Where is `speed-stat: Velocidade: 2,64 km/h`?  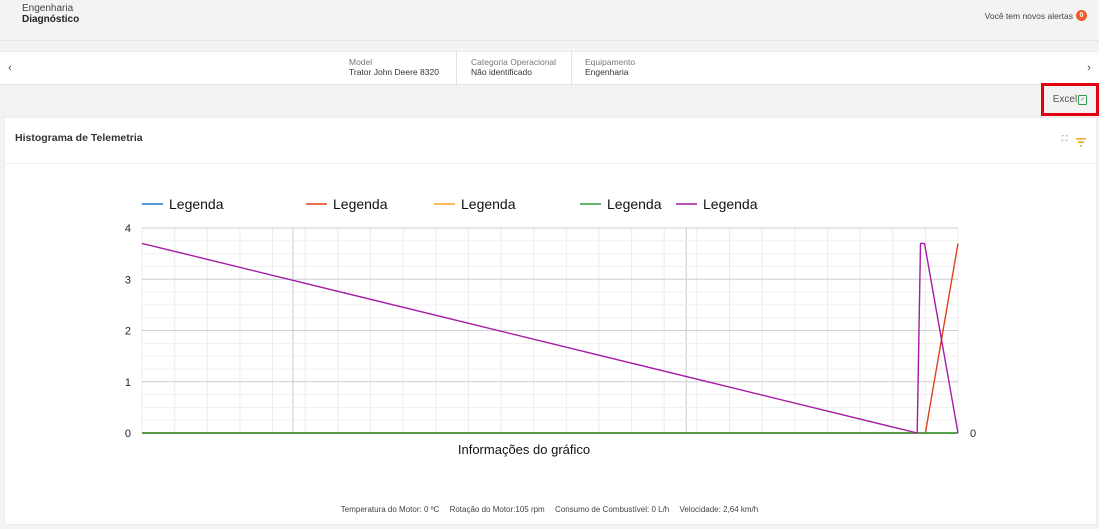 speed-stat: Velocidade: 2,64 km/h is located at coordinates (719, 509).